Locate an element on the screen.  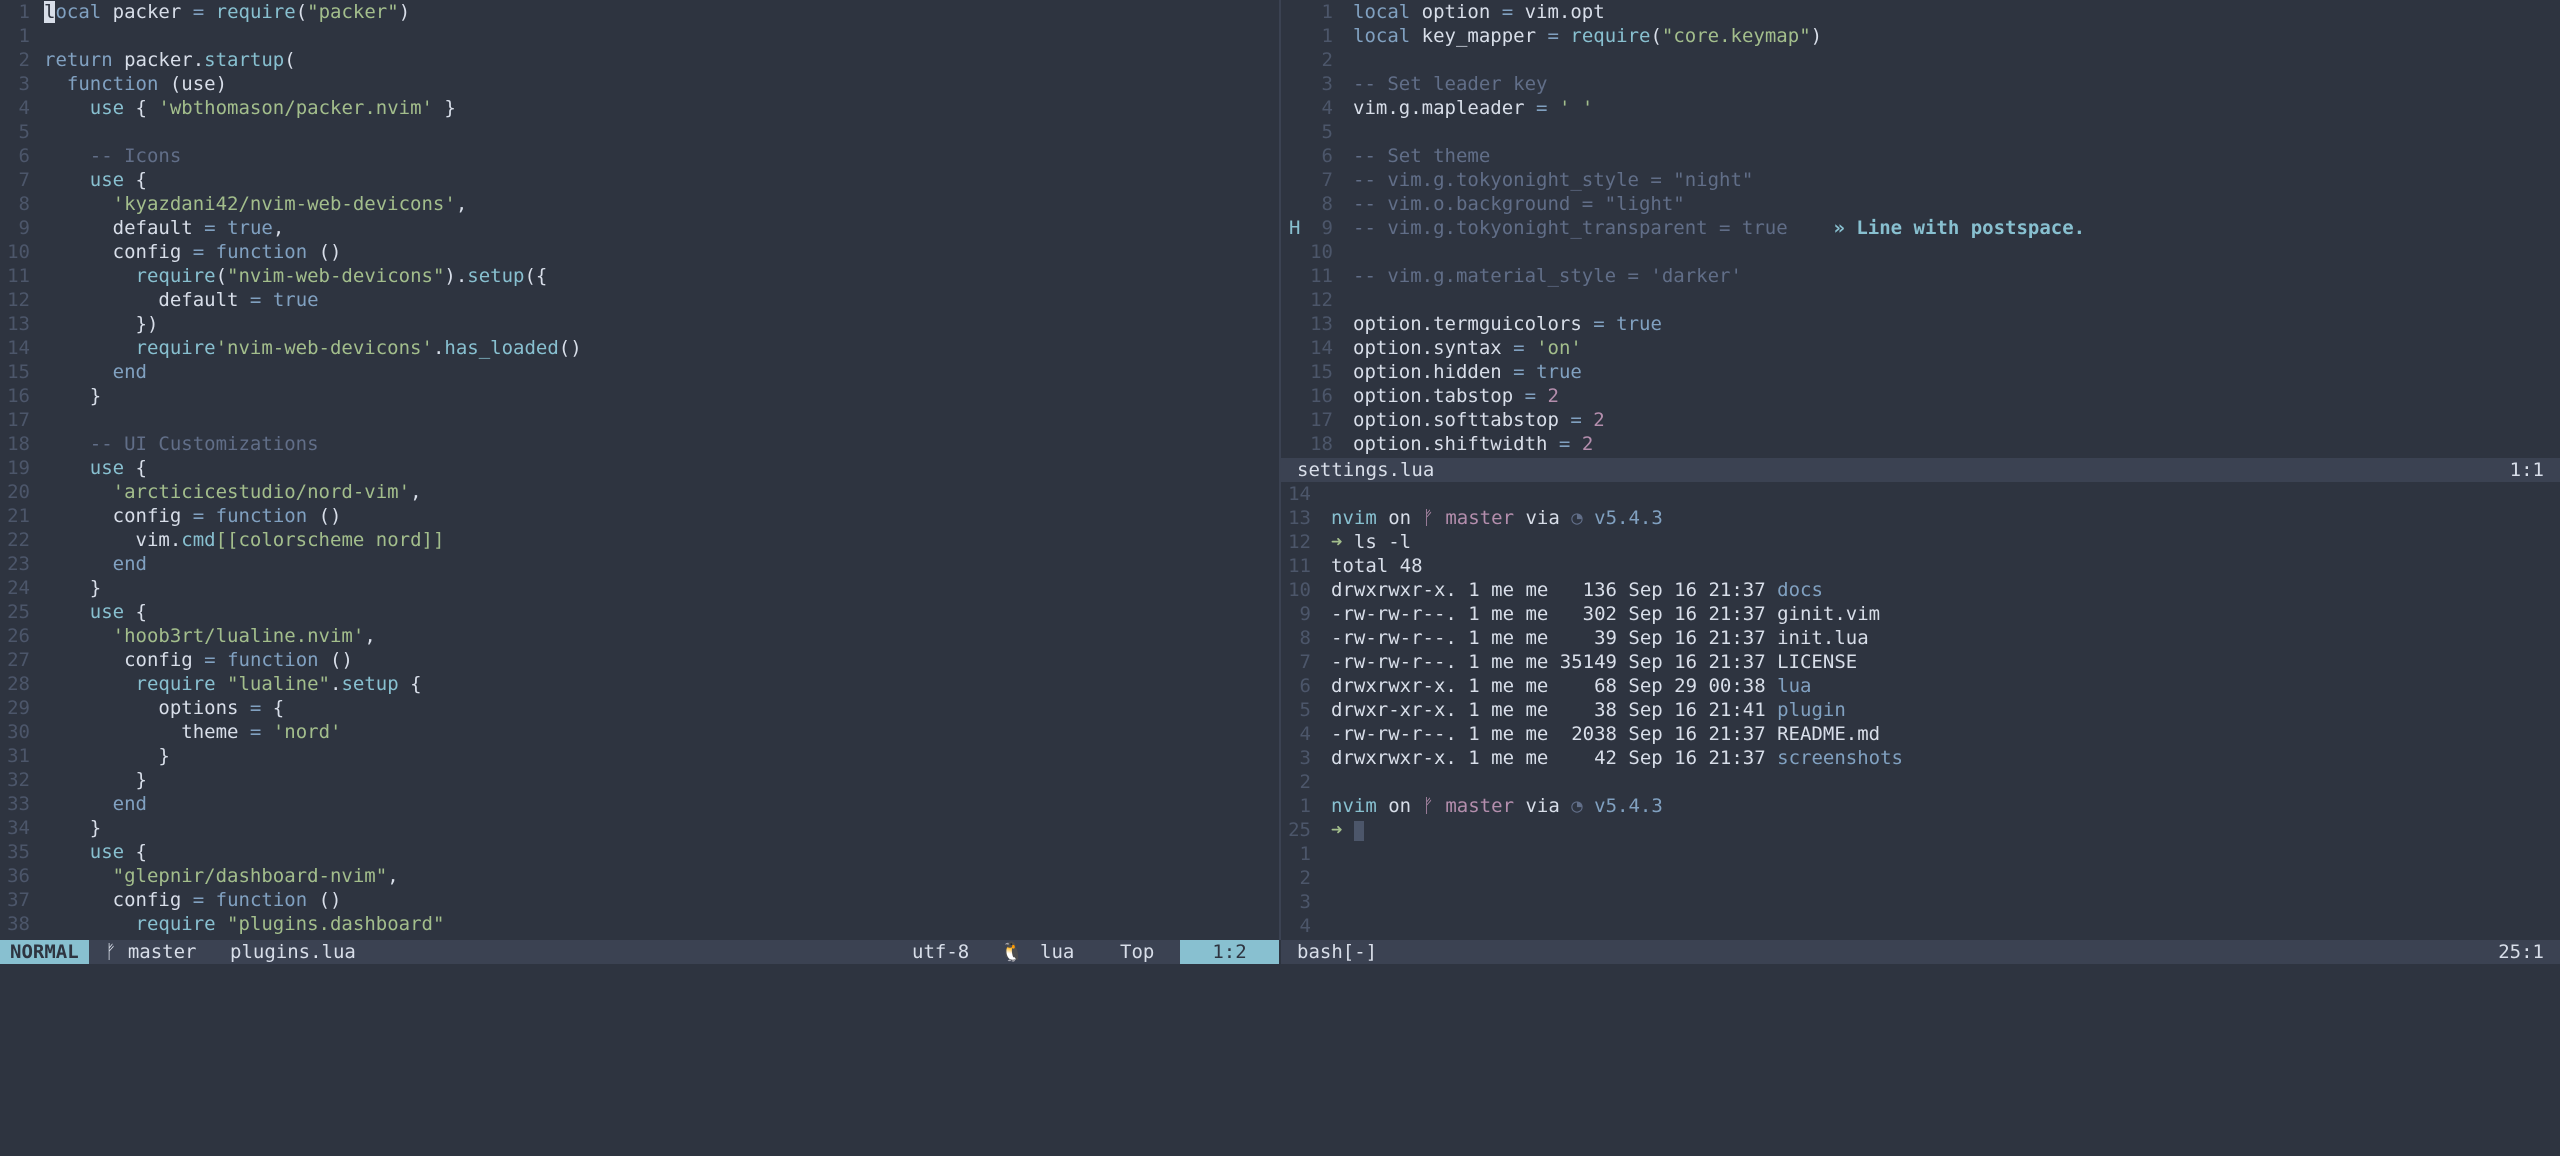
code-line: 13 }) is located at coordinates (639, 324).